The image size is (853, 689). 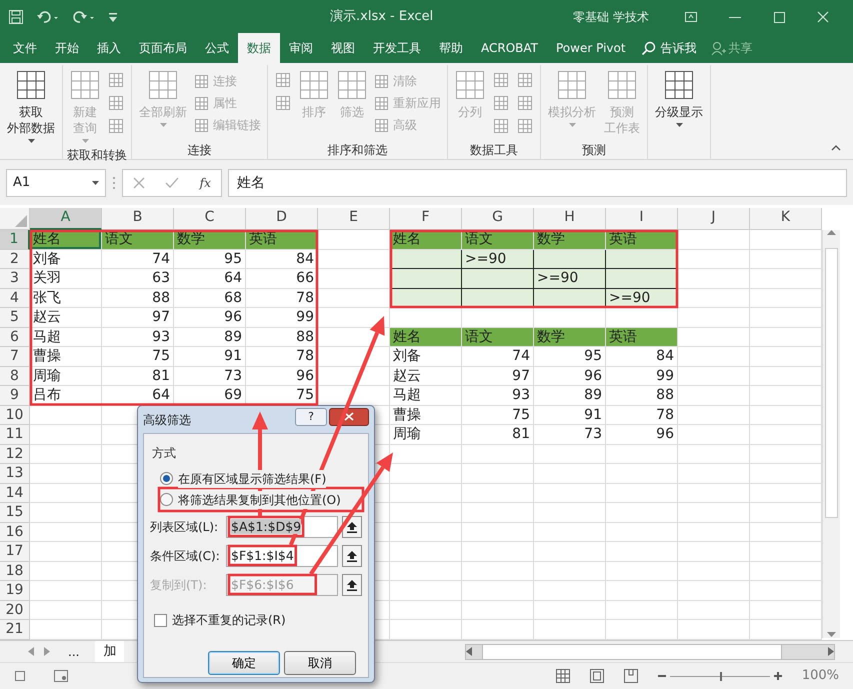 What do you see at coordinates (779, 16) in the screenshot?
I see `maximize-icon` at bounding box center [779, 16].